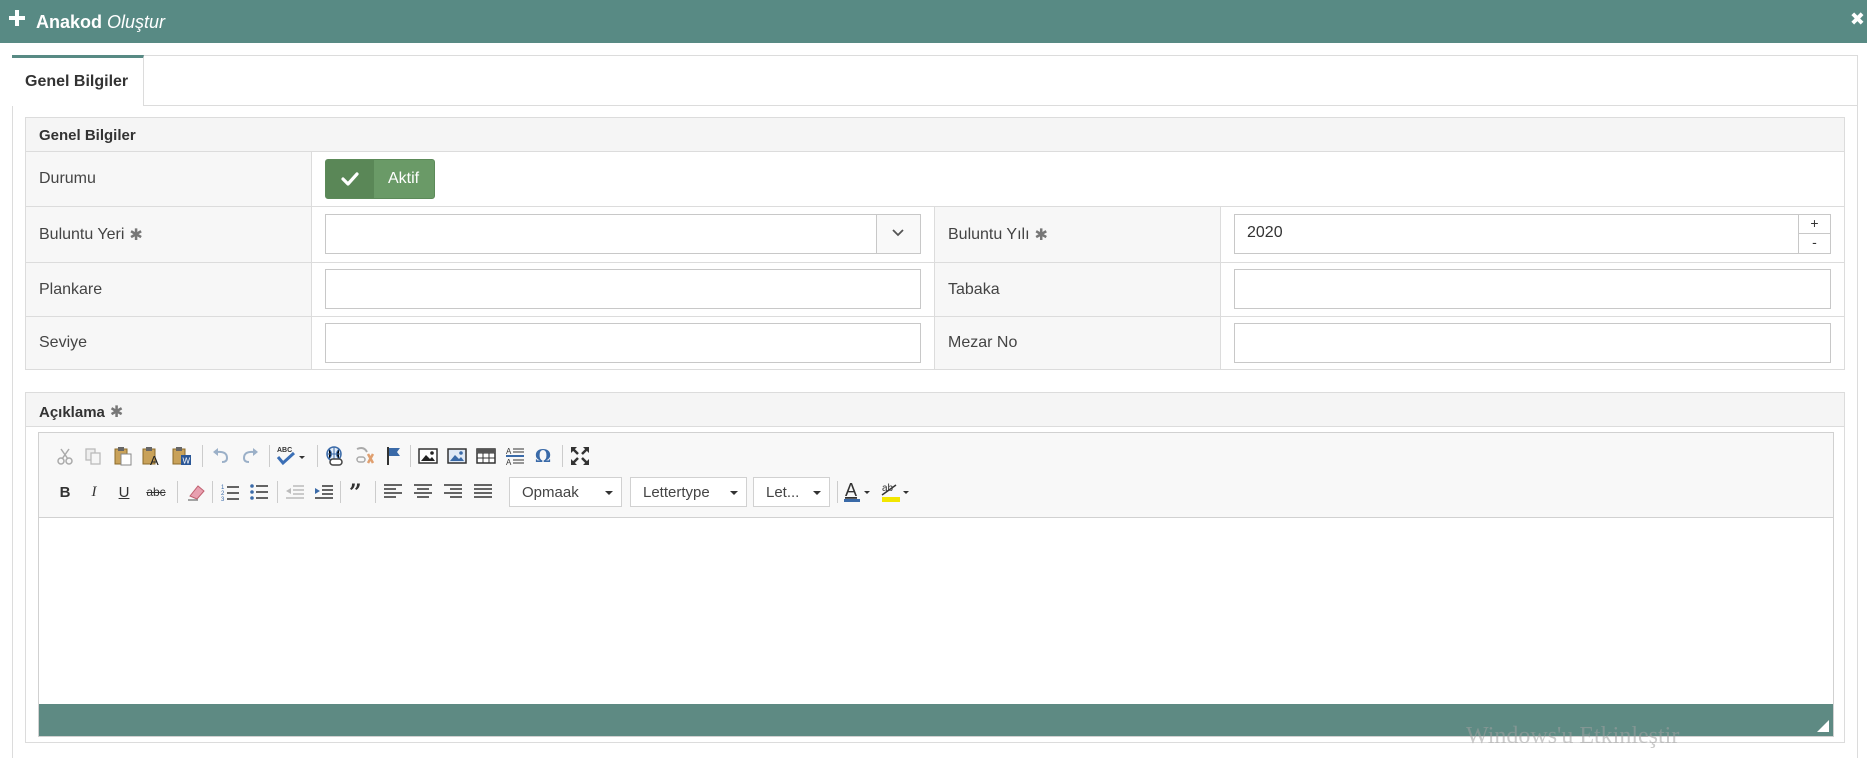  I want to click on section-header: Genel Bilgiler, so click(935, 134).